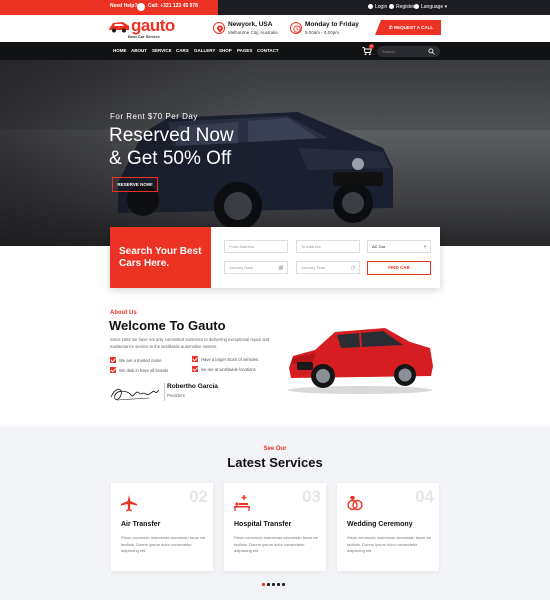 The height and width of the screenshot is (600, 550). I want to click on nav-item-home: HOME, so click(120, 50).